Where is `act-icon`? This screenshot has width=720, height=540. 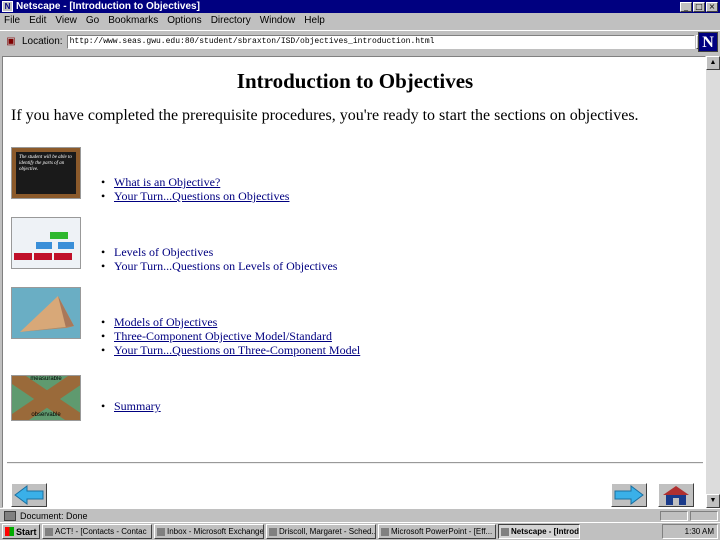
act-icon is located at coordinates (49, 531).